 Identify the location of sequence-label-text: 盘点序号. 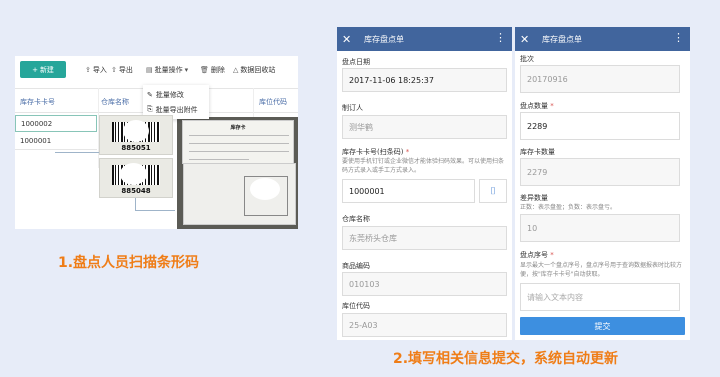
(534, 255).